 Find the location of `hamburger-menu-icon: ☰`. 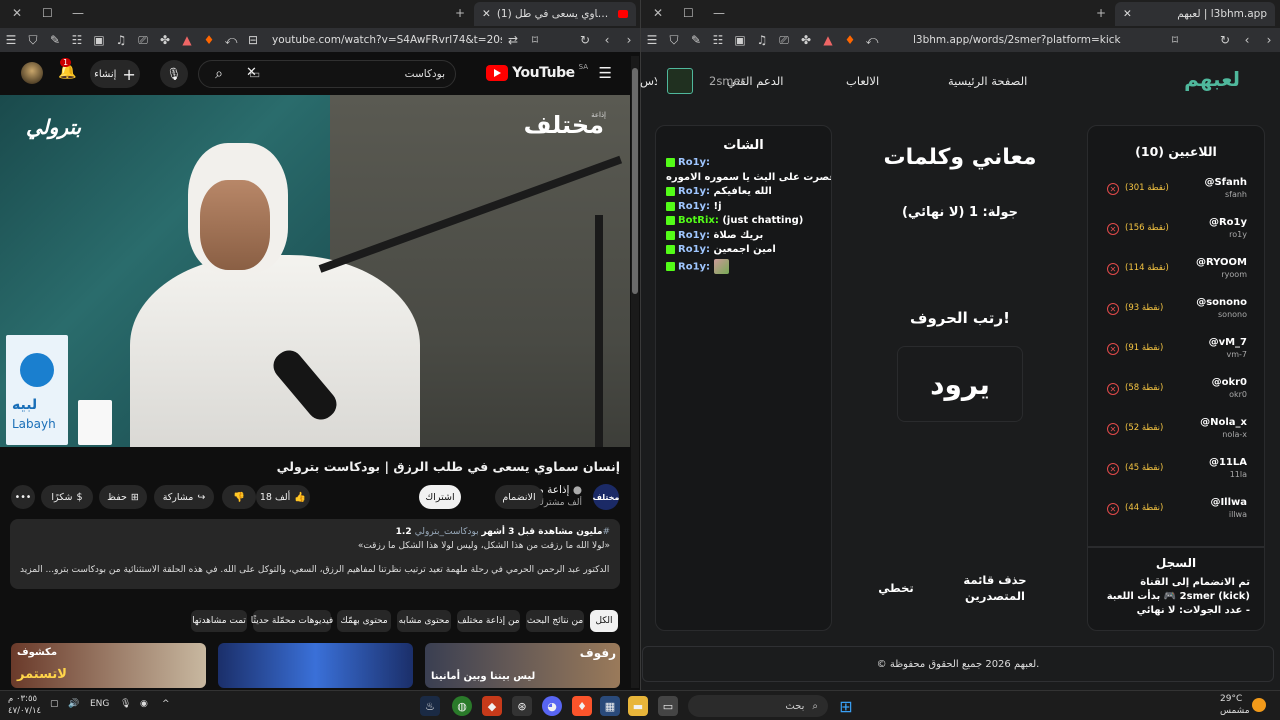

hamburger-menu-icon: ☰ is located at coordinates (605, 73).